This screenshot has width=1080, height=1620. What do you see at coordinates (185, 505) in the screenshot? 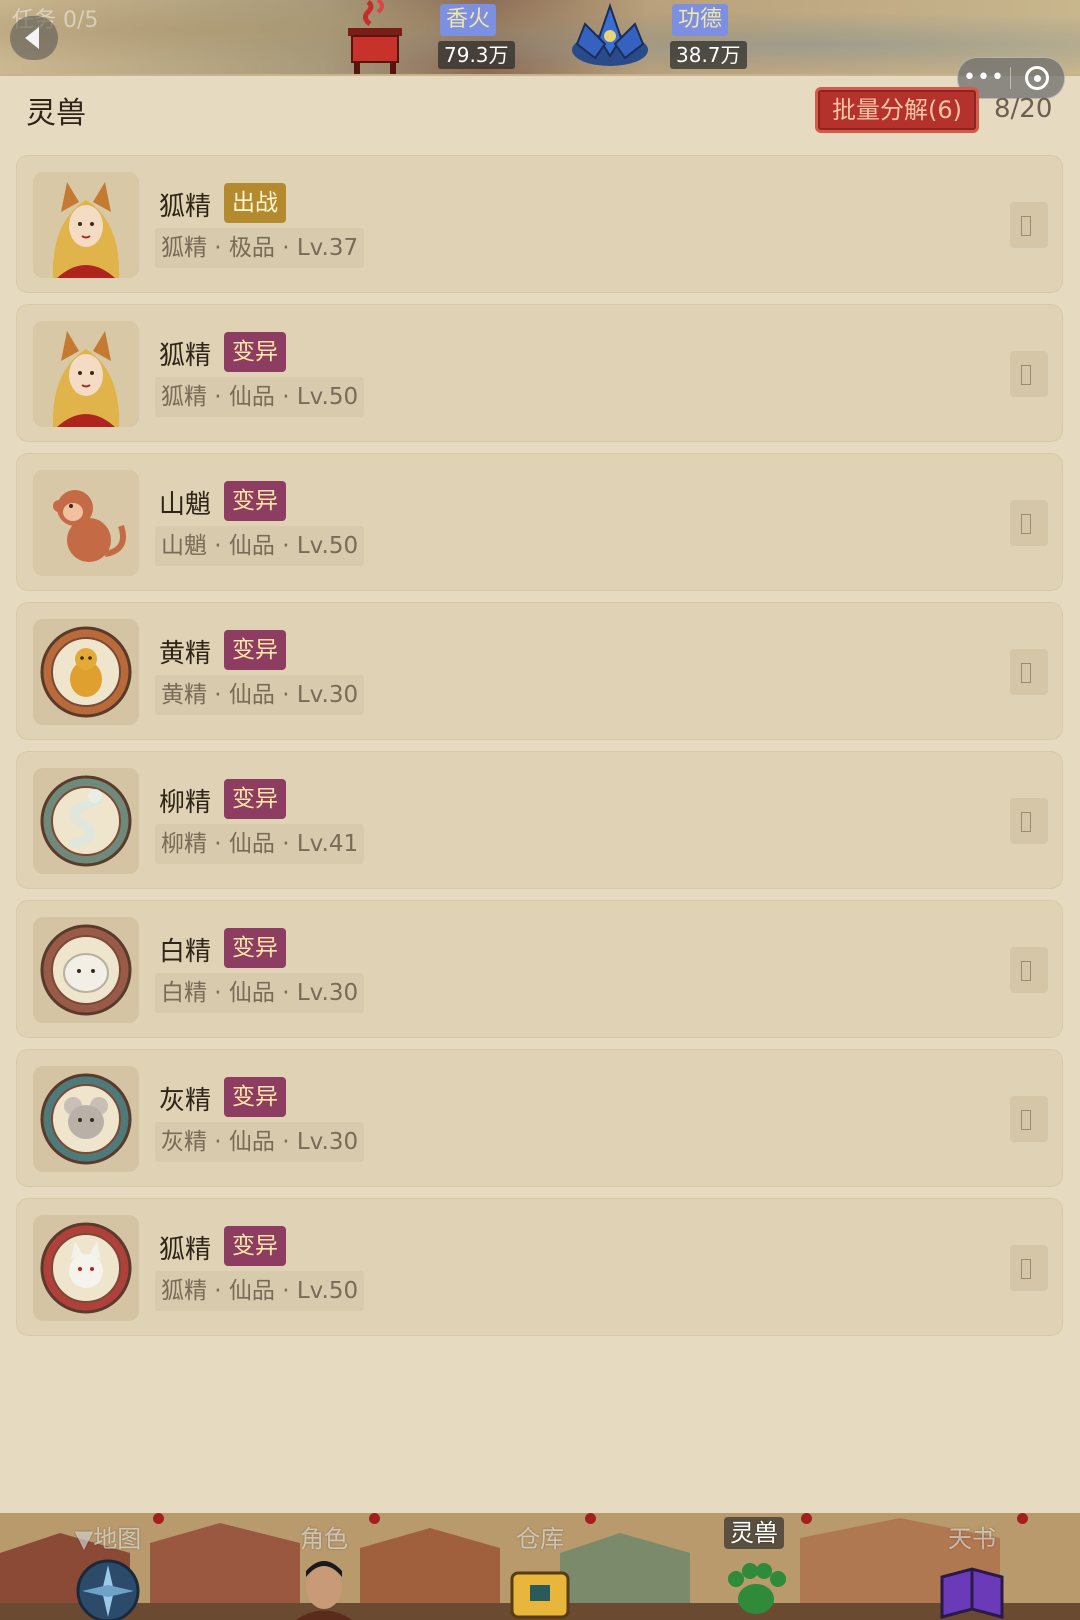
I see `pet-name: 山魈` at bounding box center [185, 505].